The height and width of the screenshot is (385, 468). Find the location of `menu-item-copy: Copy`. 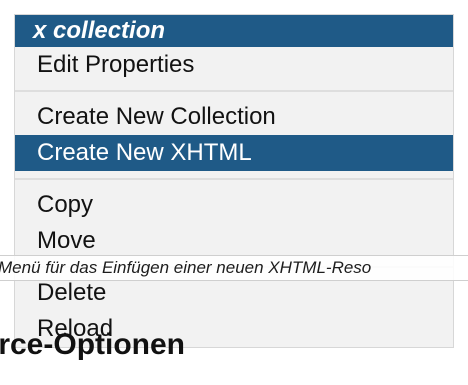

menu-item-copy: Copy is located at coordinates (234, 205).